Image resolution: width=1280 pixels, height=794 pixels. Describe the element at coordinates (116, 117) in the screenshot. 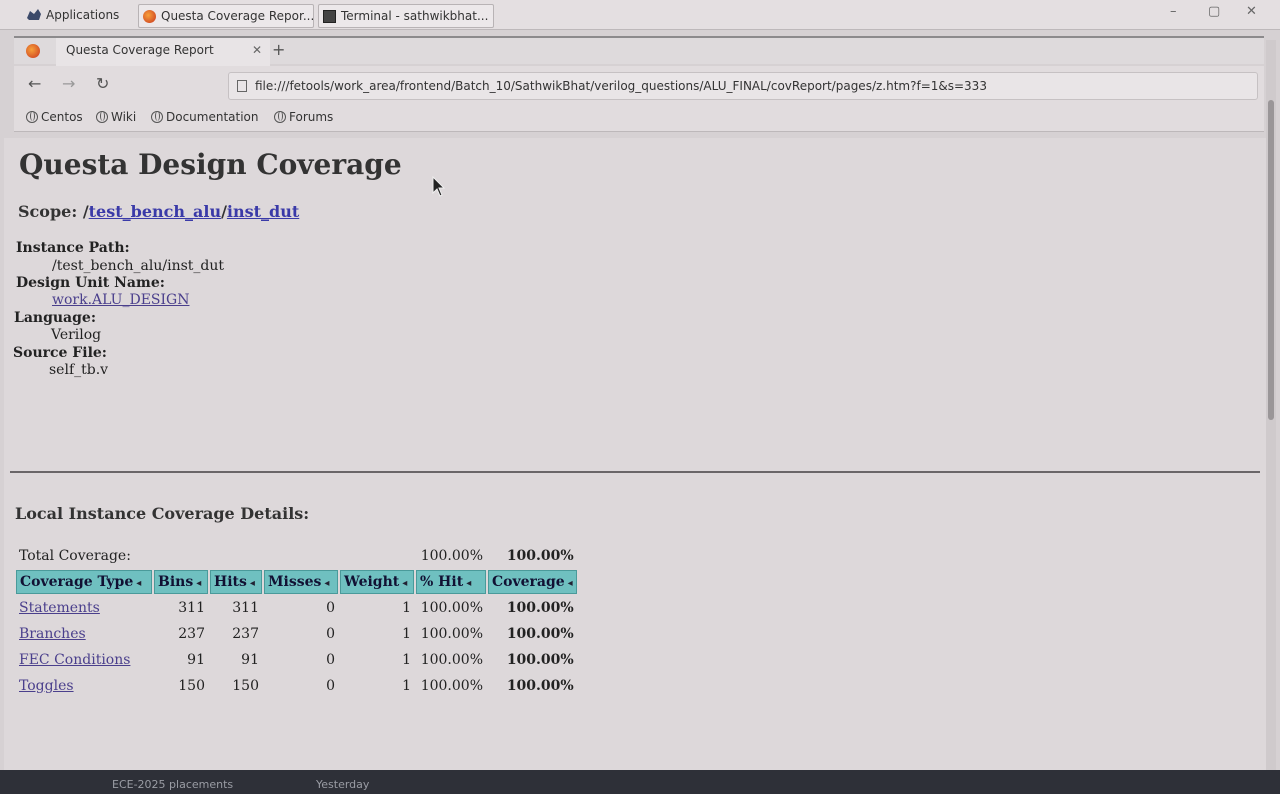

I see `bookmark-wiki: Wiki` at that location.